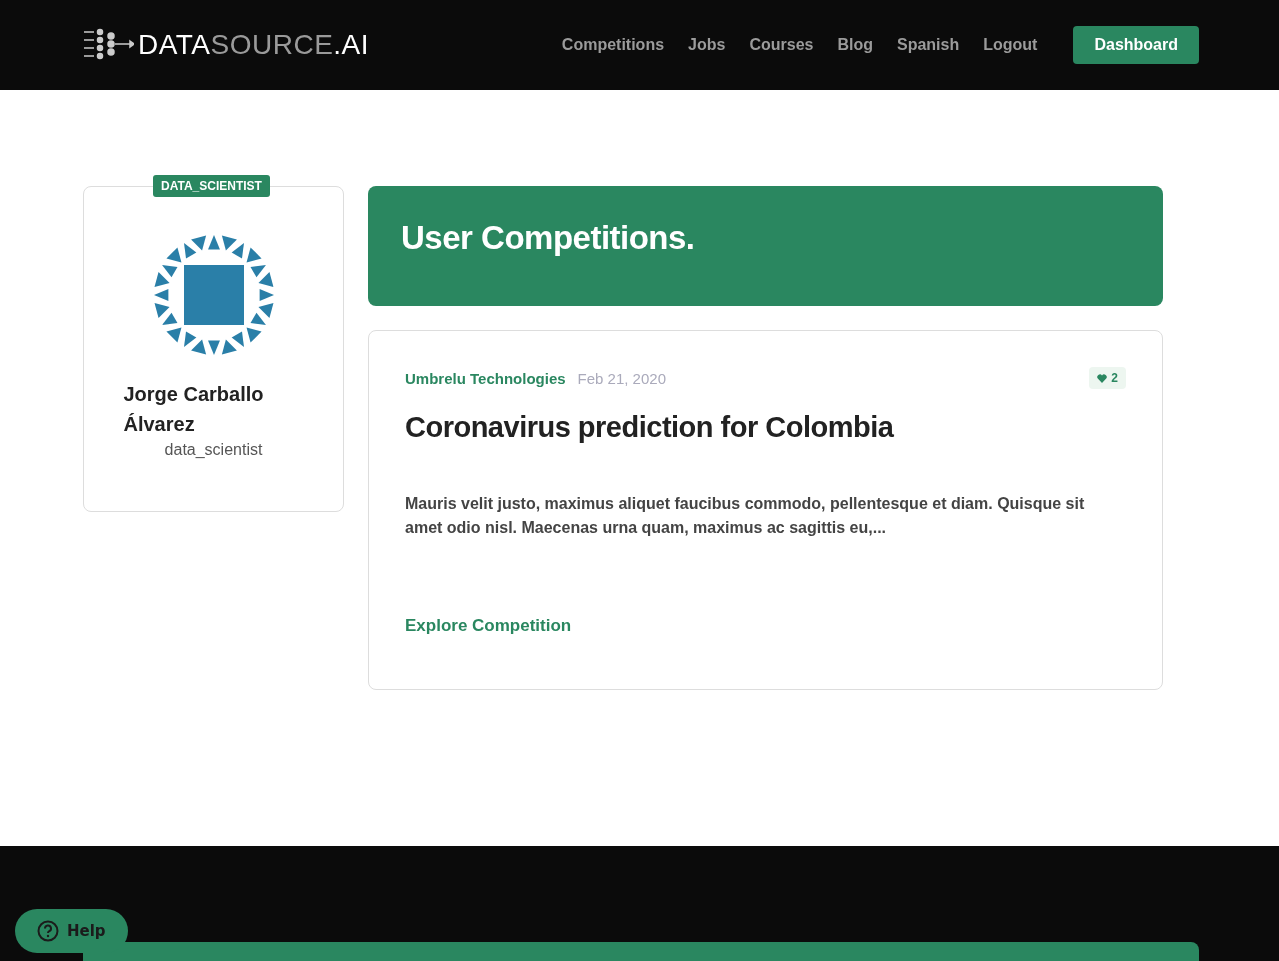 The width and height of the screenshot is (1279, 961). I want to click on nav-link: Blog, so click(855, 45).